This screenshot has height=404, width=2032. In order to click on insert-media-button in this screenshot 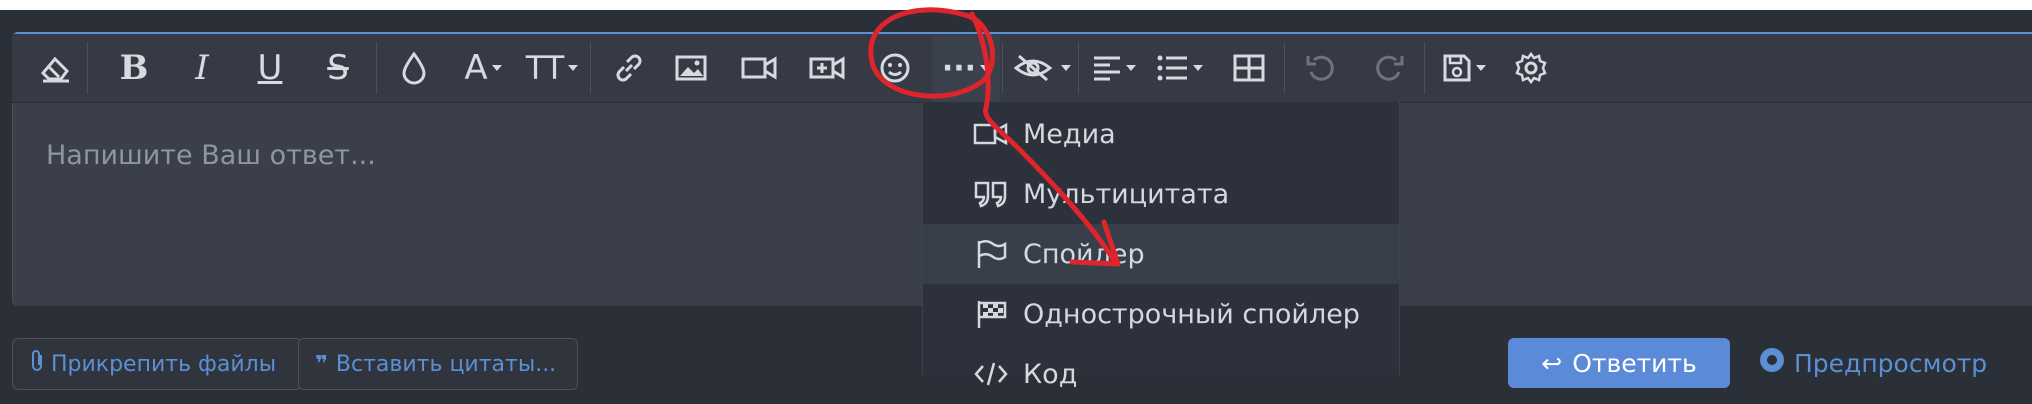, I will do `click(827, 68)`.